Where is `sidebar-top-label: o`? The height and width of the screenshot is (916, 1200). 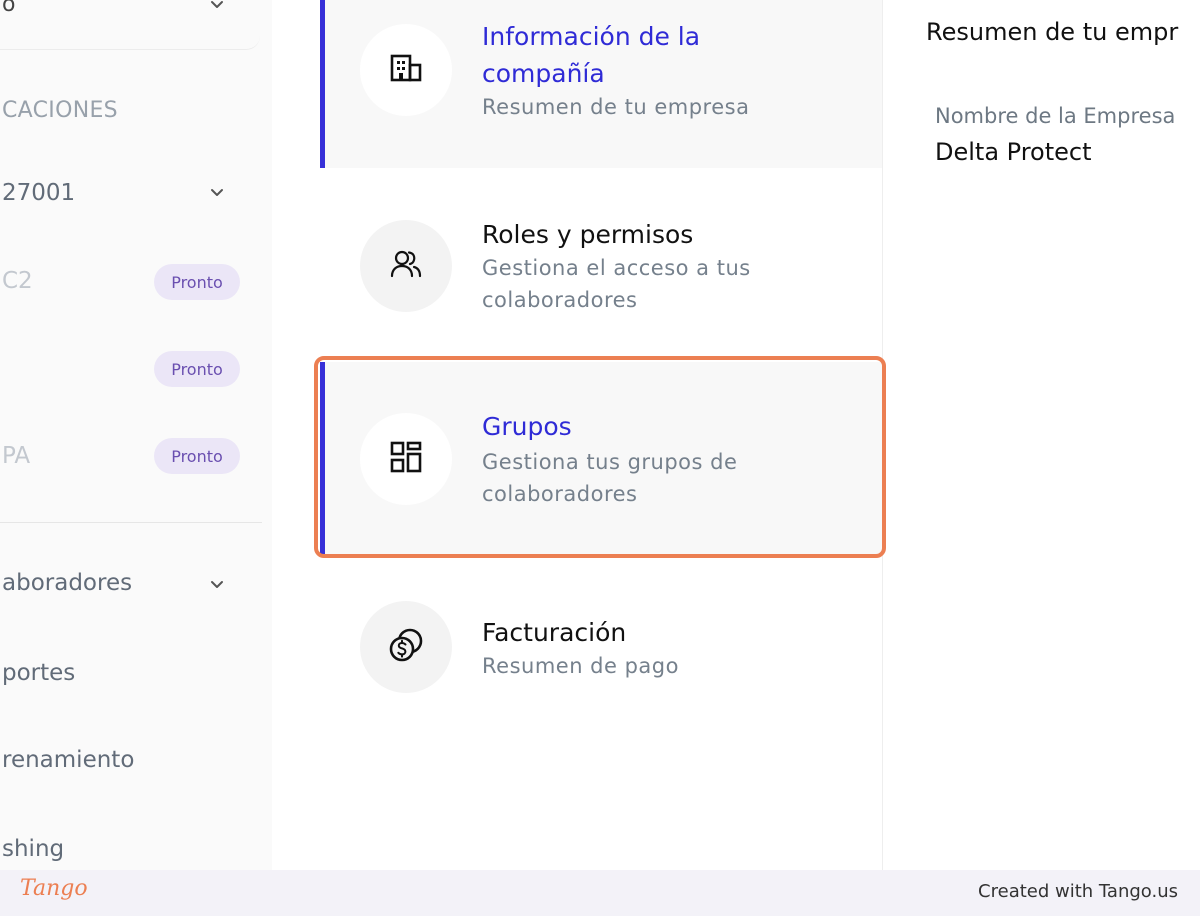 sidebar-top-label: o is located at coordinates (9, 8).